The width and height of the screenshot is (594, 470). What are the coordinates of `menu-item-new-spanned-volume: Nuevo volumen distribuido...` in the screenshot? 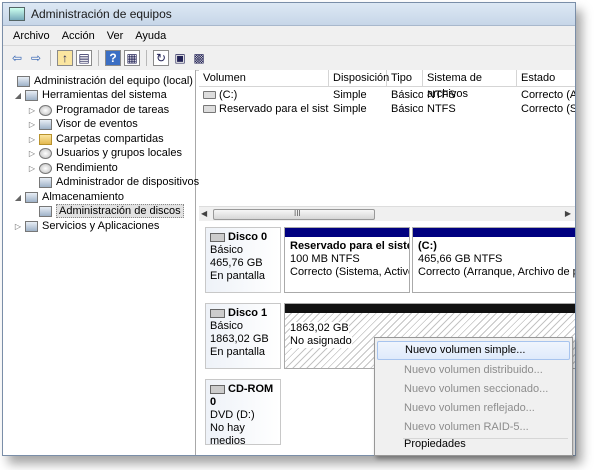 It's located at (473, 370).